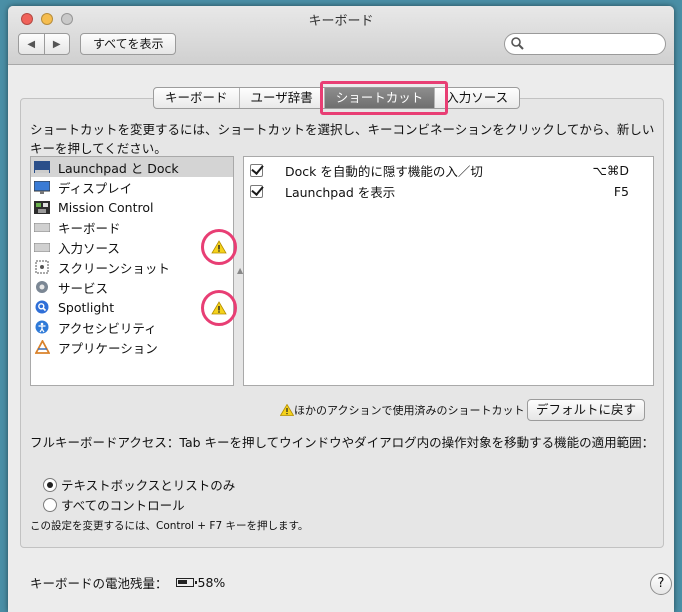 This screenshot has width=682, height=612. What do you see at coordinates (108, 348) in the screenshot?
I see `category-label: アプリケーション` at bounding box center [108, 348].